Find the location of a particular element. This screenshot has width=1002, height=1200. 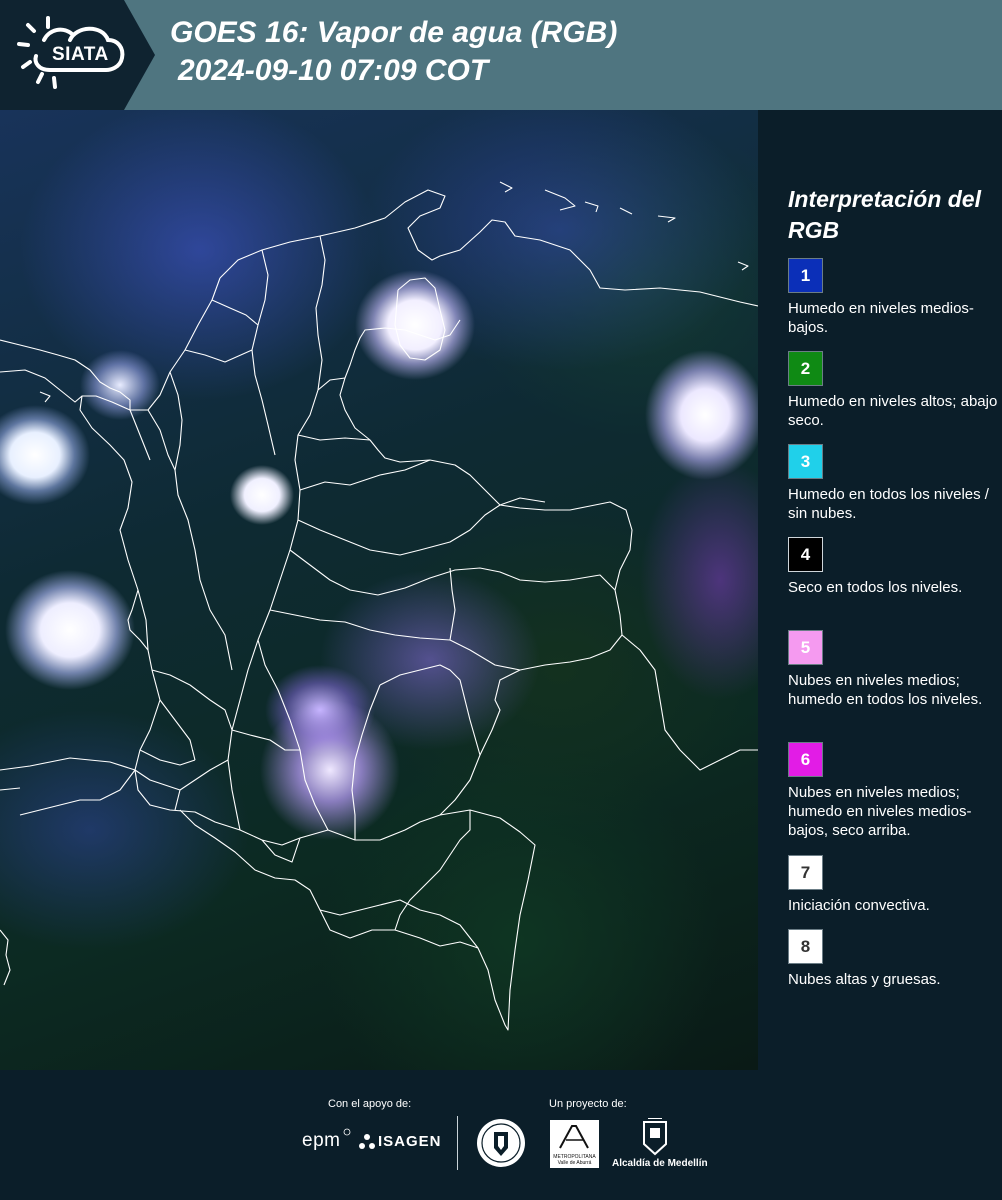

legend-swatch-7: 7 is located at coordinates (805, 872).